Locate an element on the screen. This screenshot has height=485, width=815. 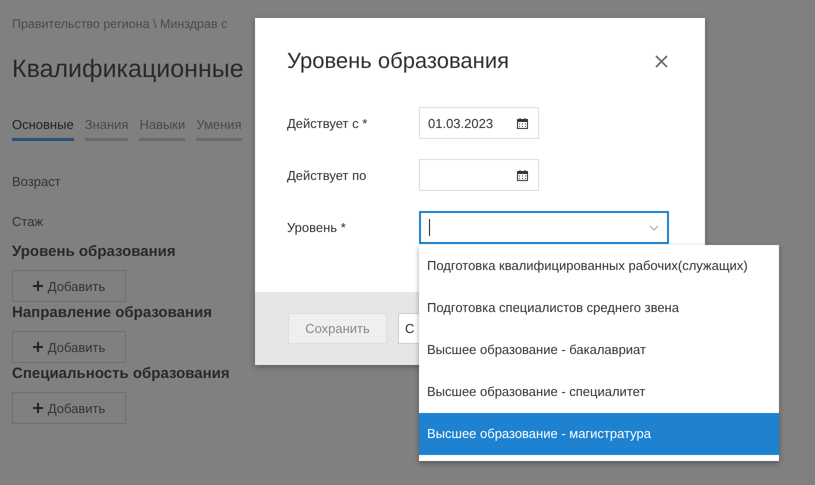
field-label: Уровень * is located at coordinates (317, 227).